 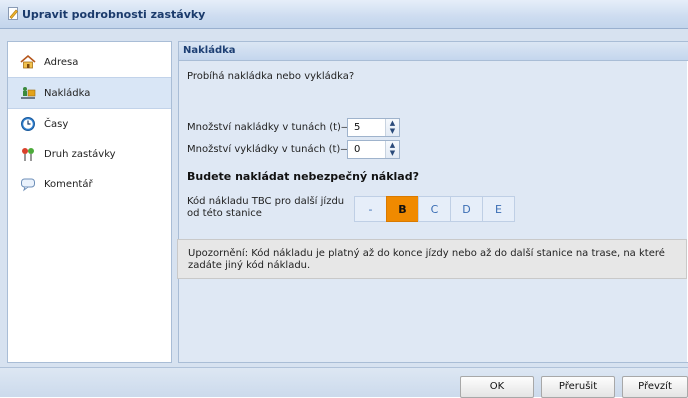 I want to click on unload-amount-value: 0, so click(x=357, y=149).